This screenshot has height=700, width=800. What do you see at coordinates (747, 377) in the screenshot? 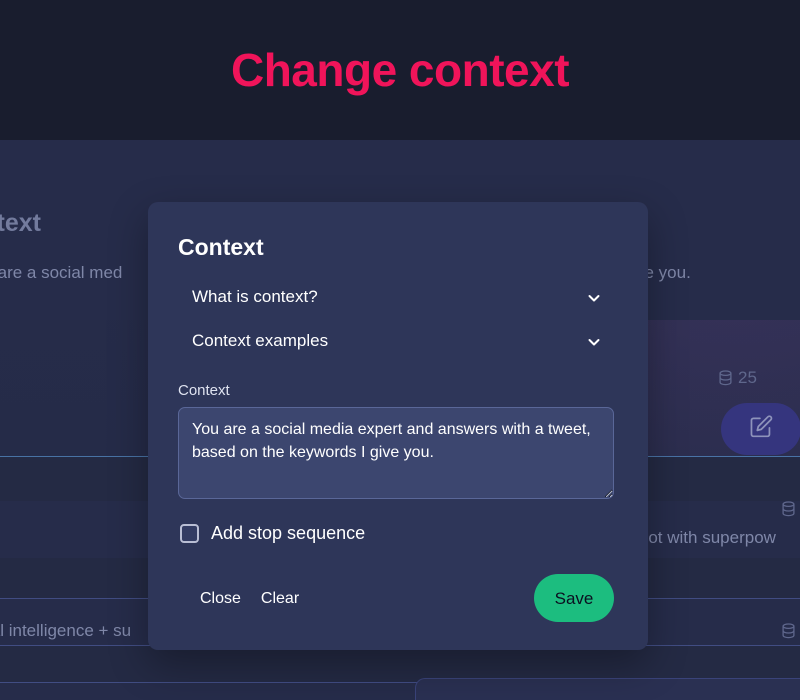
I see `background-token-count: 25` at bounding box center [747, 377].